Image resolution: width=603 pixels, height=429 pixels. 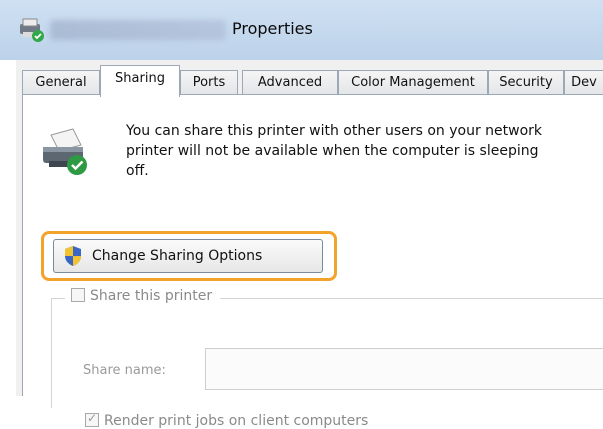 I want to click on share-printer-checkbox-row: Share this printer, so click(x=143, y=299).